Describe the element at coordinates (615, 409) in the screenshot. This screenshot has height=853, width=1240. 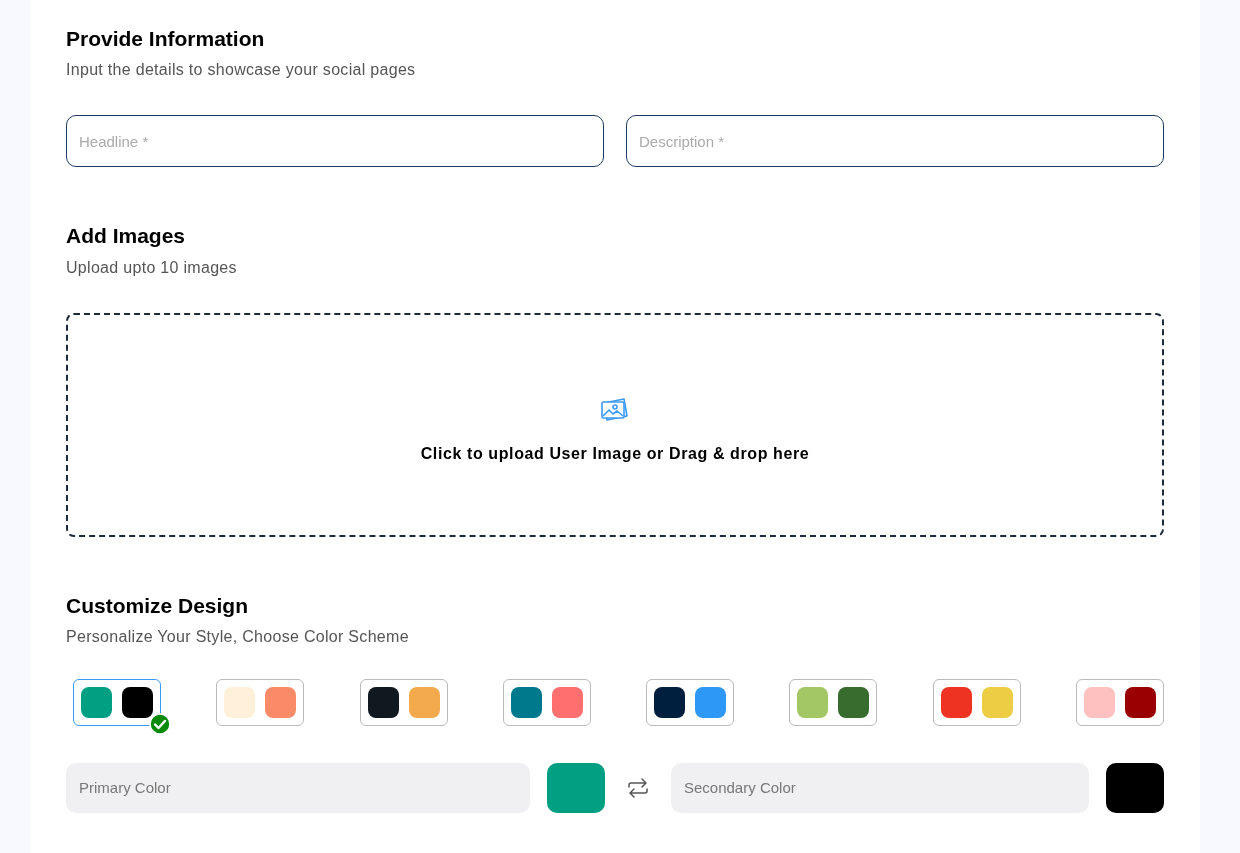
I see `image-icon` at that location.